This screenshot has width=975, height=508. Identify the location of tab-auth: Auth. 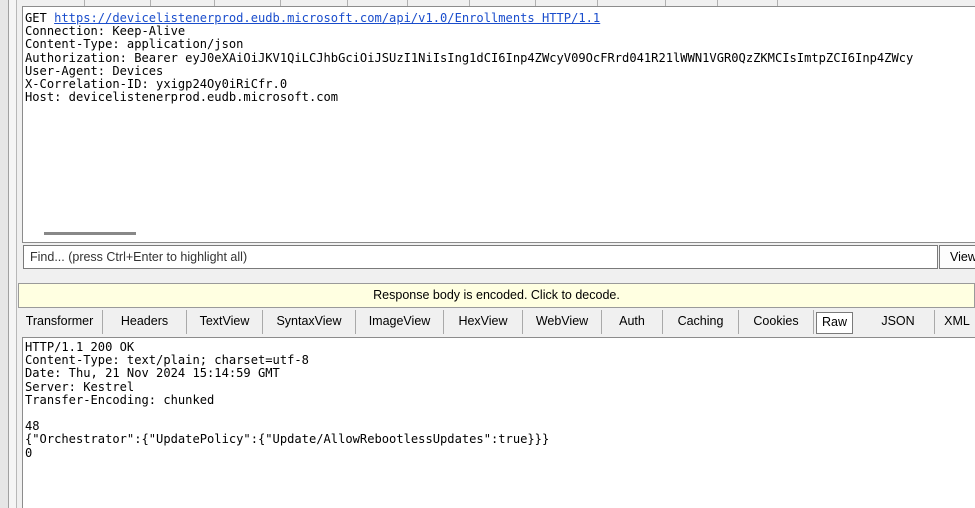
(632, 322).